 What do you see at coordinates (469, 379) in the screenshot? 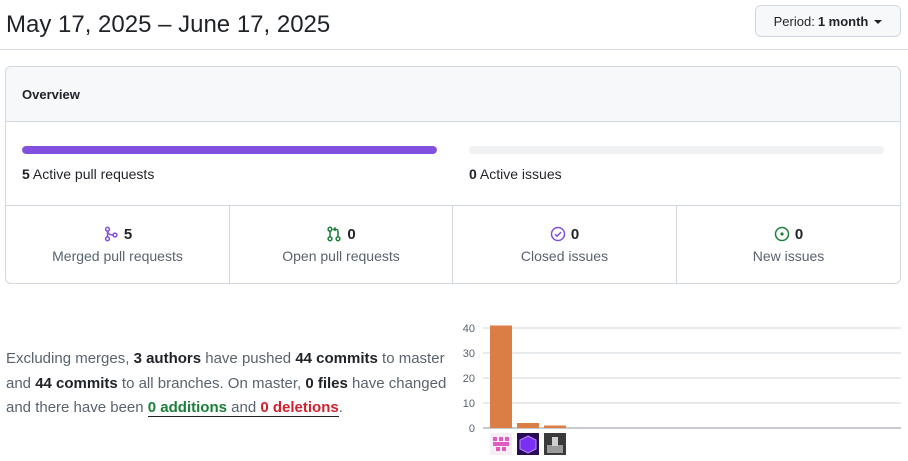
I see `chart-y-tick-label: 20` at bounding box center [469, 379].